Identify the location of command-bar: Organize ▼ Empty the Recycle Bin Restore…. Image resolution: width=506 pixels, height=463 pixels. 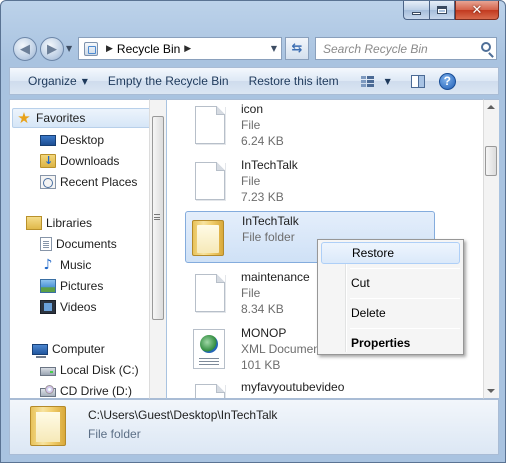
(254, 81).